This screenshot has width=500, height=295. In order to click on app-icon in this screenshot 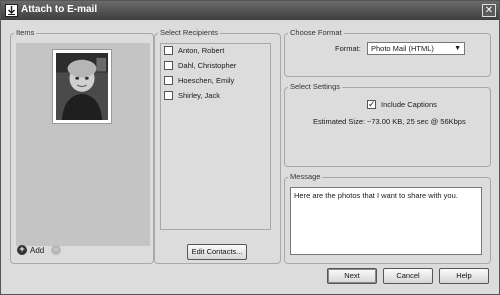, I will do `click(11, 10)`.